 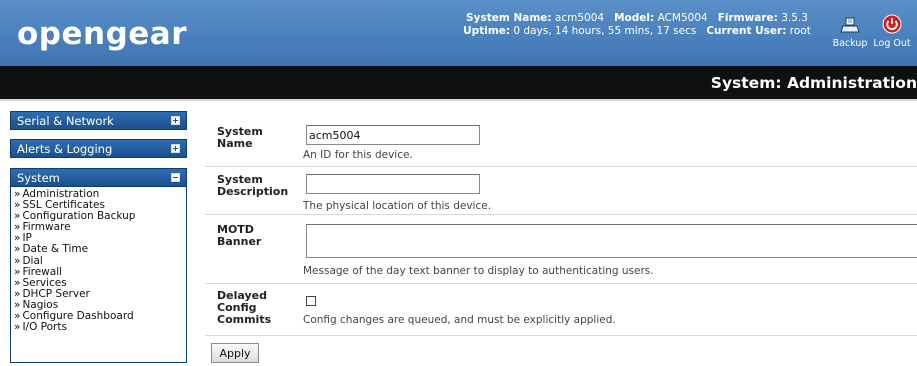 What do you see at coordinates (892, 43) in the screenshot?
I see `logout-label: Log Out` at bounding box center [892, 43].